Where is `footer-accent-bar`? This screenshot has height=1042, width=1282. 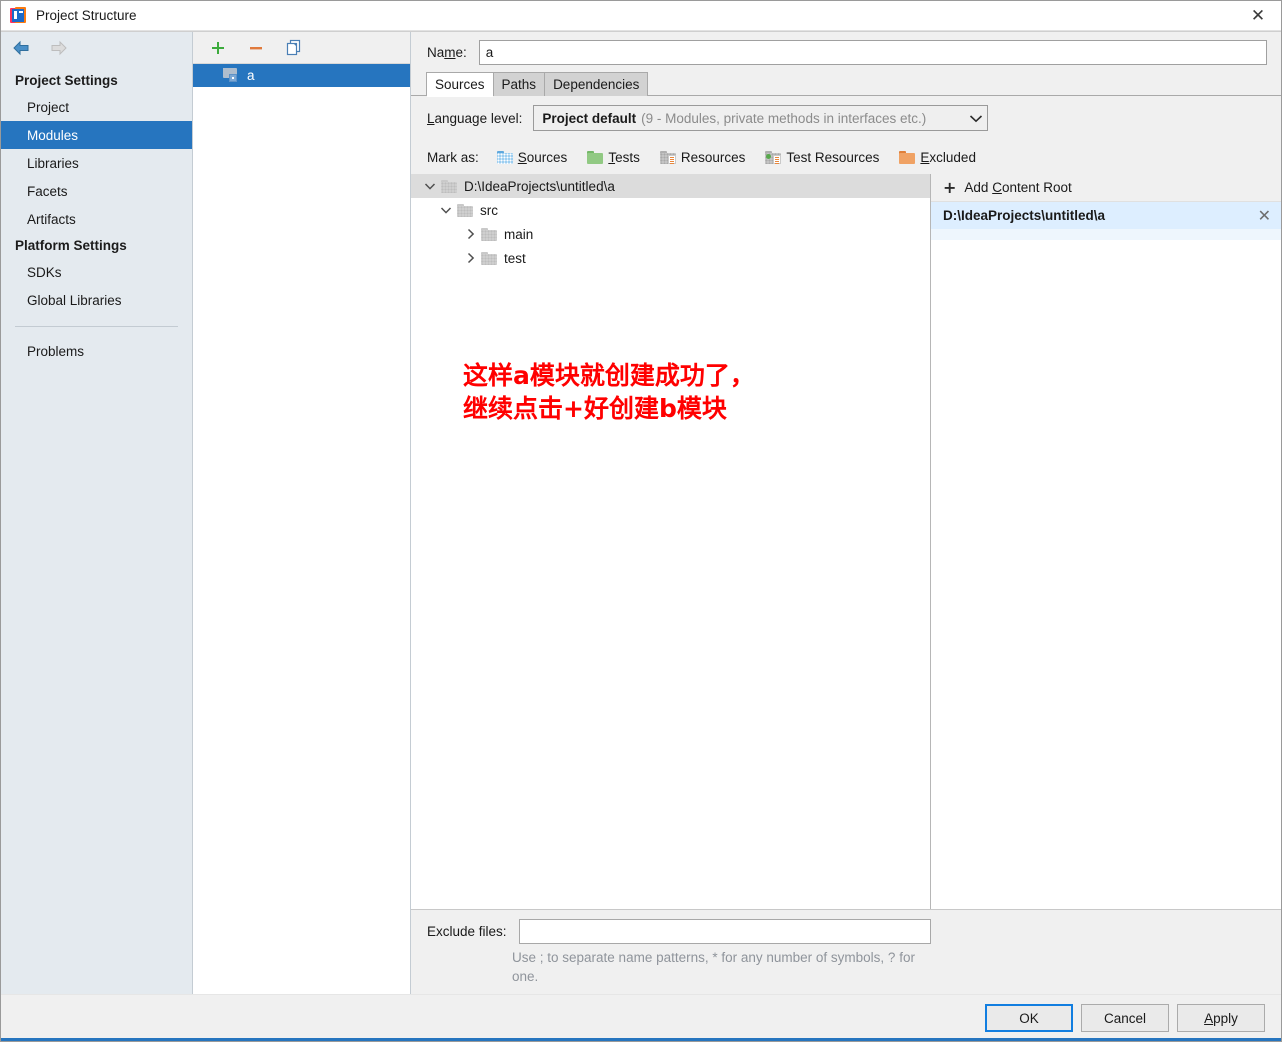
footer-accent-bar is located at coordinates (641, 1039).